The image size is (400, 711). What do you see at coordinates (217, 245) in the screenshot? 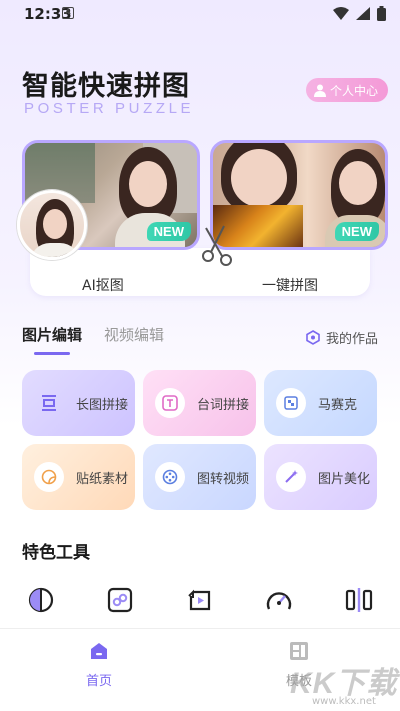
I see `scissors-icon` at bounding box center [217, 245].